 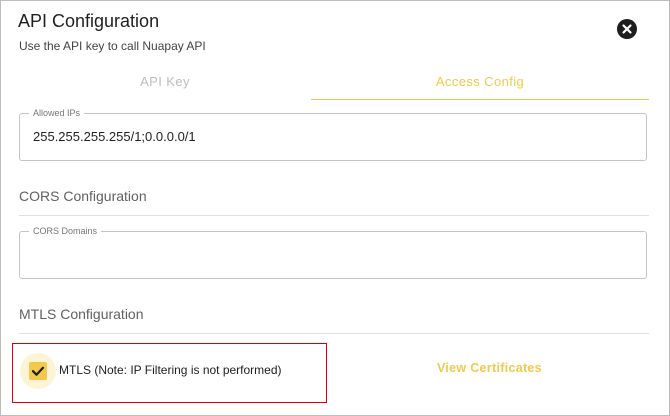 I want to click on dialog-title: API Configuration, so click(x=89, y=21).